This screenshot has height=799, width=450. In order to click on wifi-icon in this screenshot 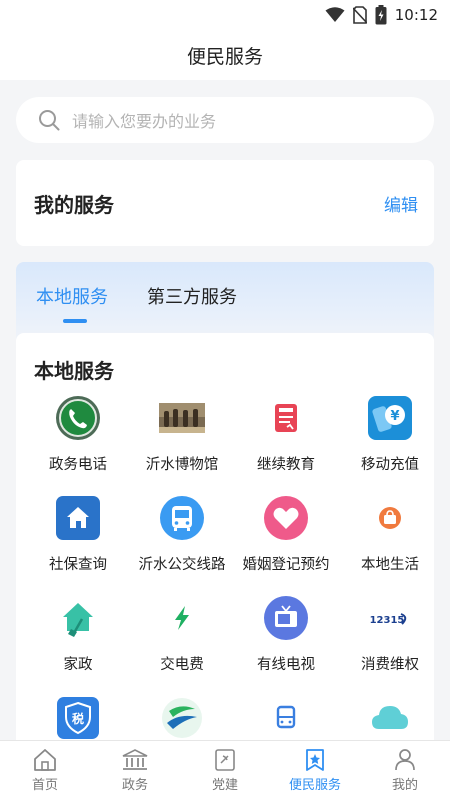, I will do `click(335, 14)`.